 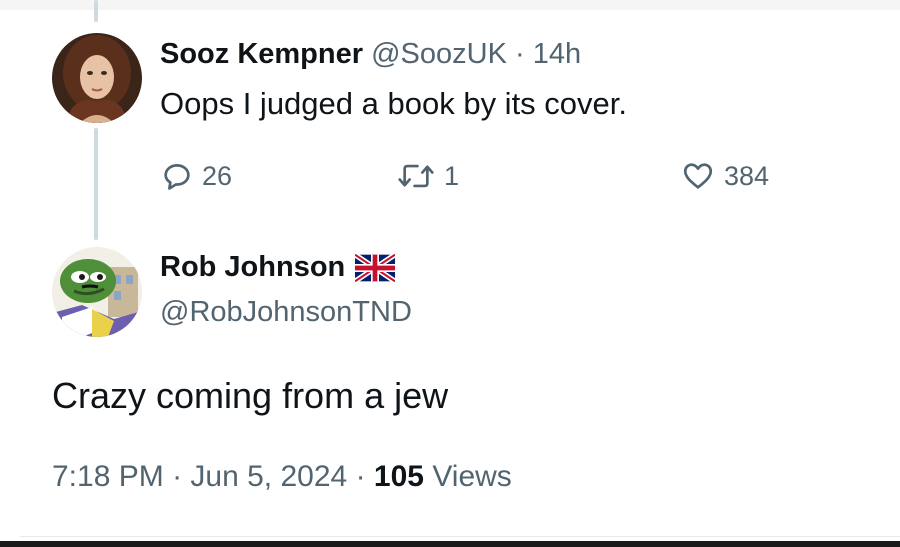 What do you see at coordinates (399, 476) in the screenshot?
I see `views-count: 105` at bounding box center [399, 476].